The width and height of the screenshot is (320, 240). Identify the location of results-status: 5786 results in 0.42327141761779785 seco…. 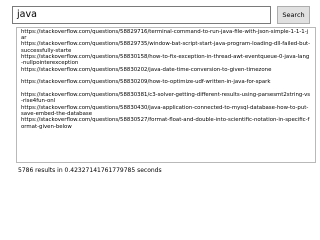
(90, 170).